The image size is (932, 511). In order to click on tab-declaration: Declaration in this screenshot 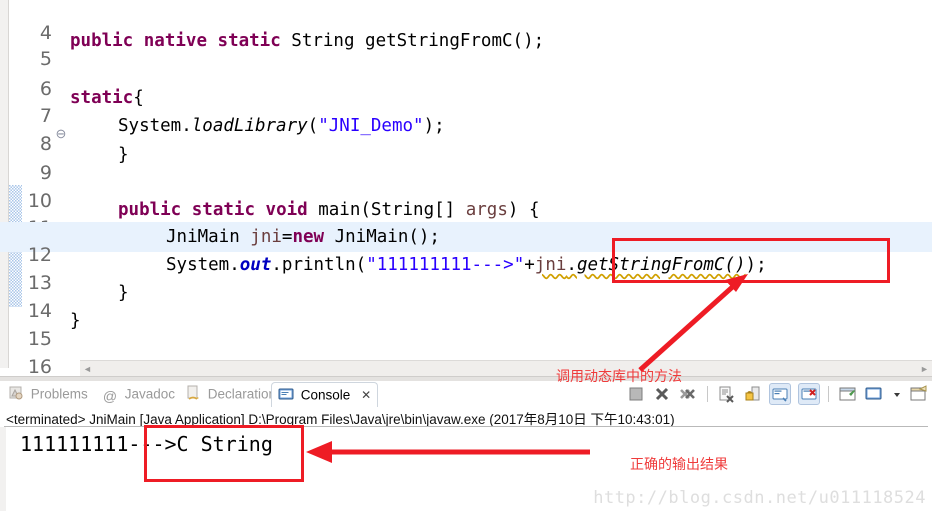, I will do `click(230, 394)`.